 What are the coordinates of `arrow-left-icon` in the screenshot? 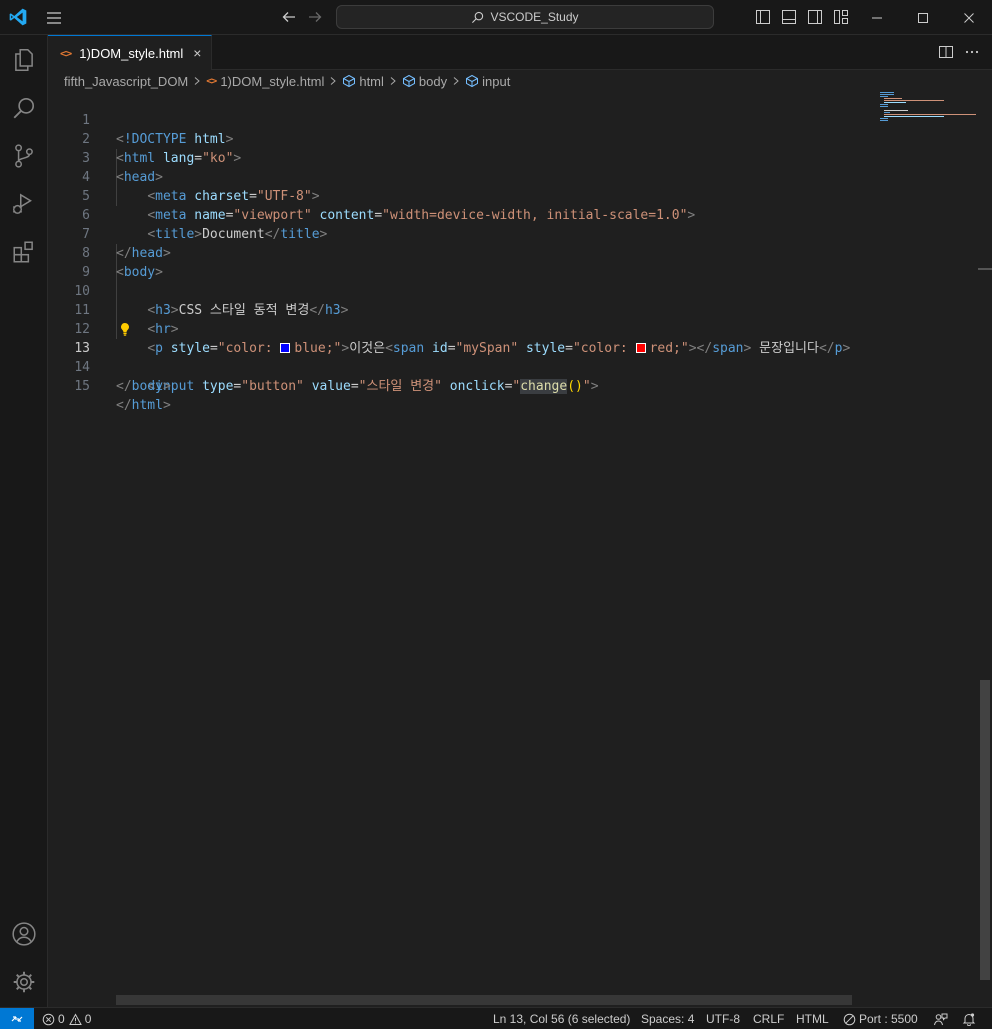 It's located at (289, 17).